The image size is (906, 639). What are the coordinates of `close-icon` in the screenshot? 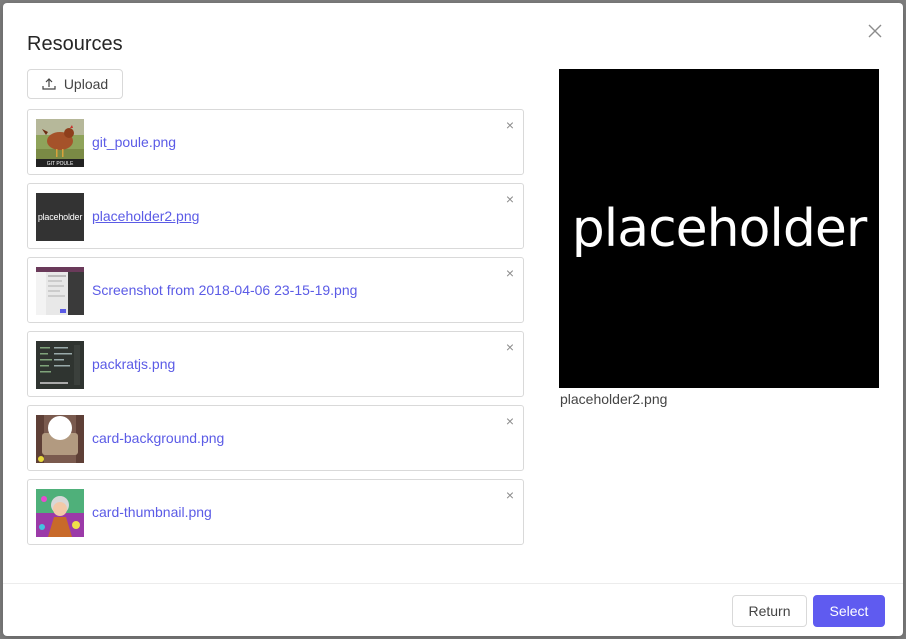 It's located at (875, 31).